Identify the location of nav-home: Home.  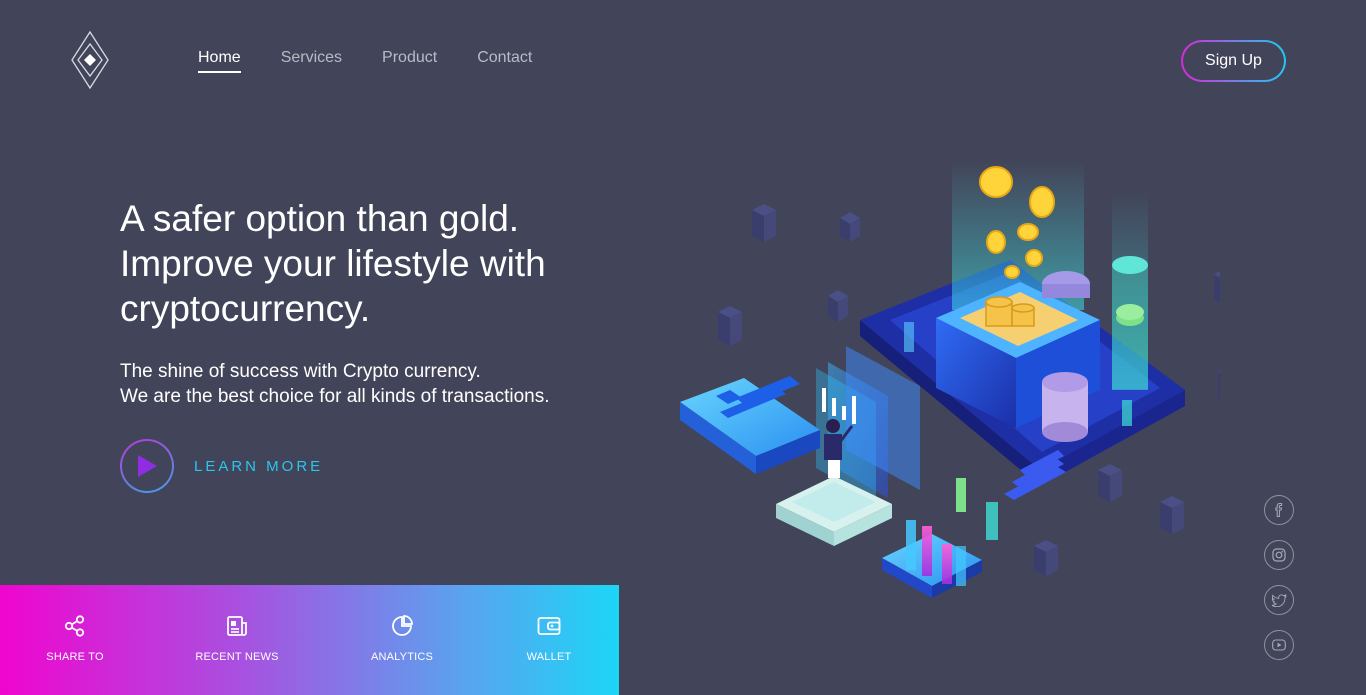
(219, 61).